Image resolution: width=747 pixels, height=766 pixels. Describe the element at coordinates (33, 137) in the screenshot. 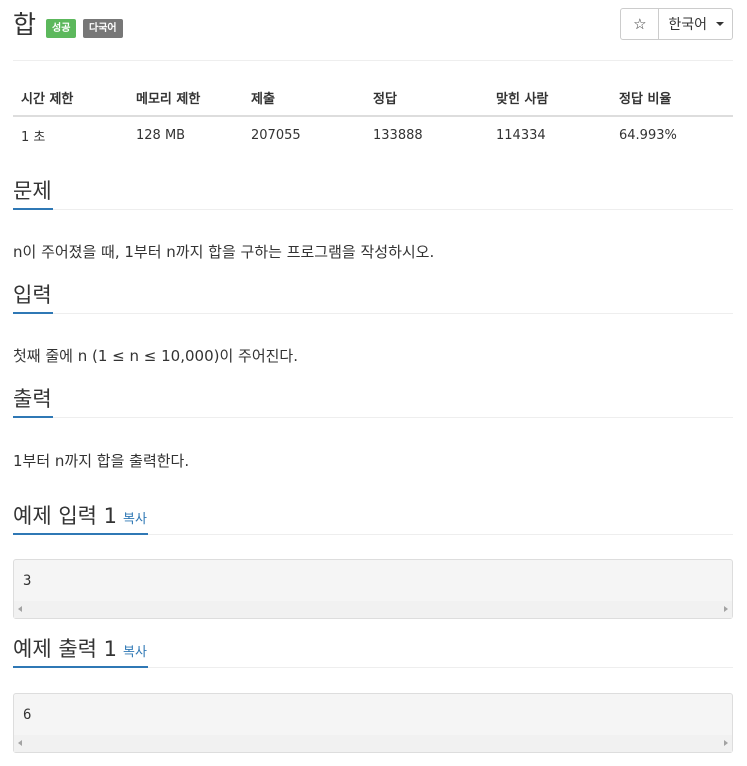

I see `time-limit-value: 1 초` at that location.